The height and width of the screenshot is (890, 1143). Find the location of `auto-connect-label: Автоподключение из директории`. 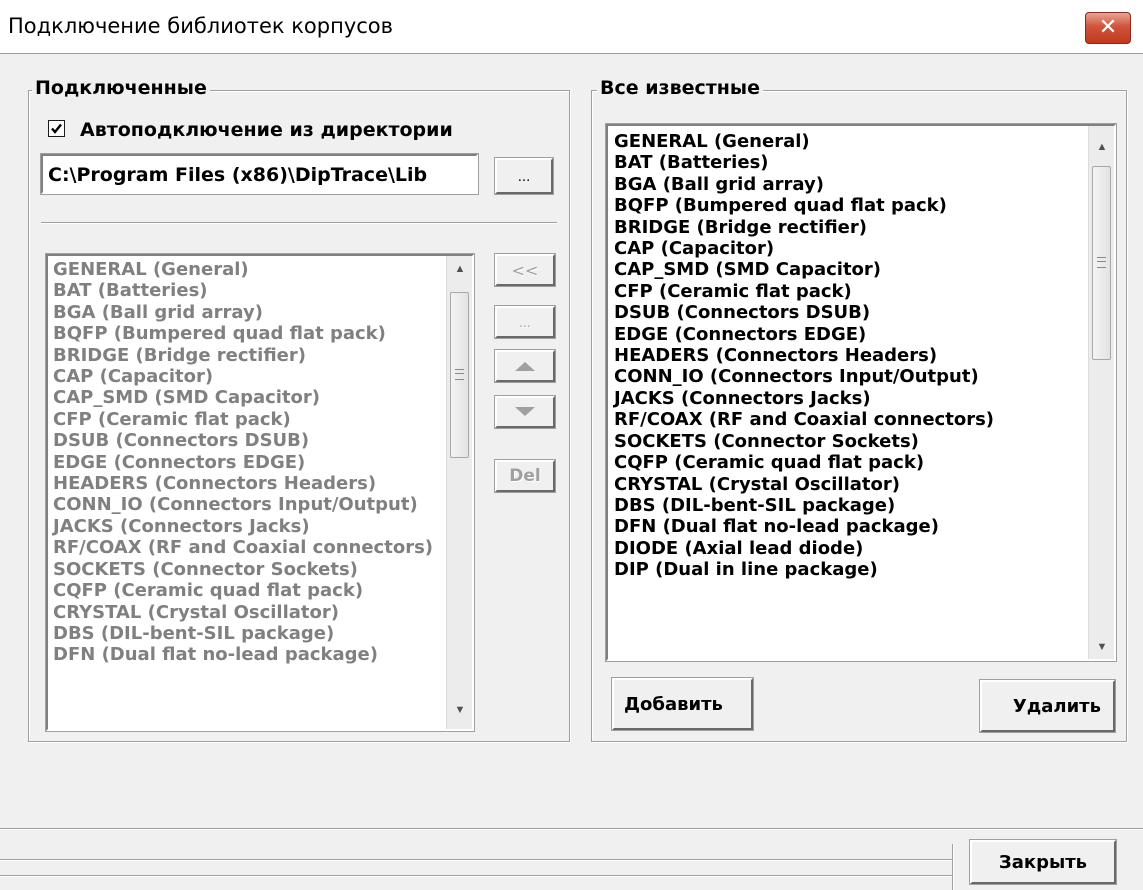

auto-connect-label: Автоподключение из директории is located at coordinates (266, 130).